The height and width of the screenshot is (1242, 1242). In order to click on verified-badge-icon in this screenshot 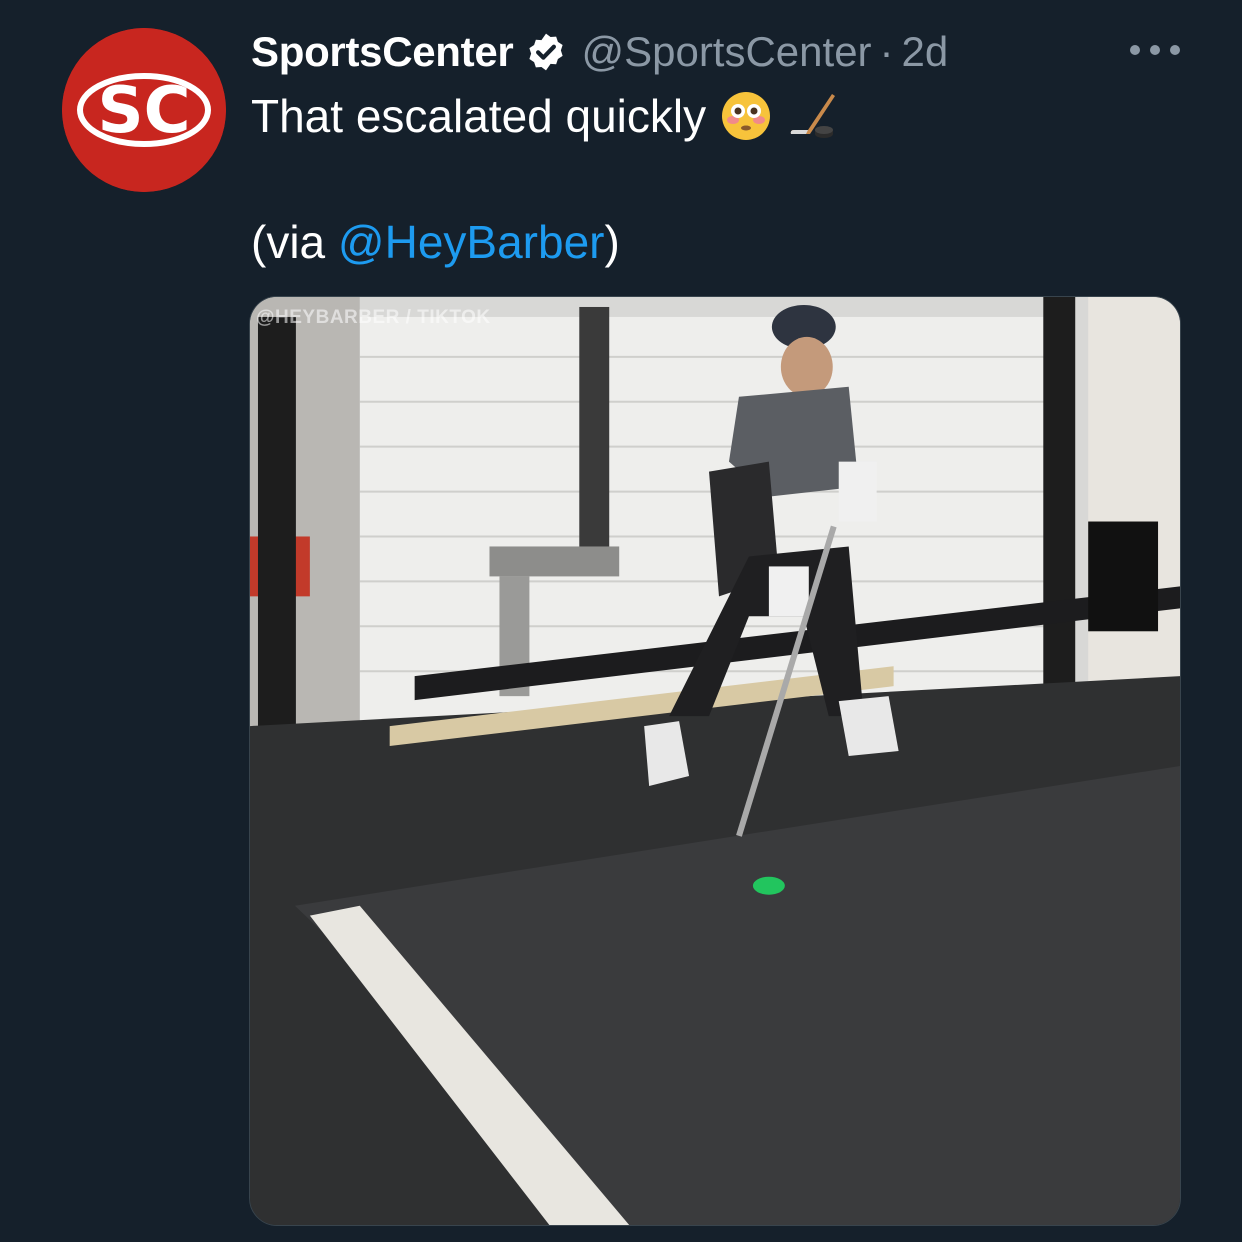, I will do `click(546, 52)`.